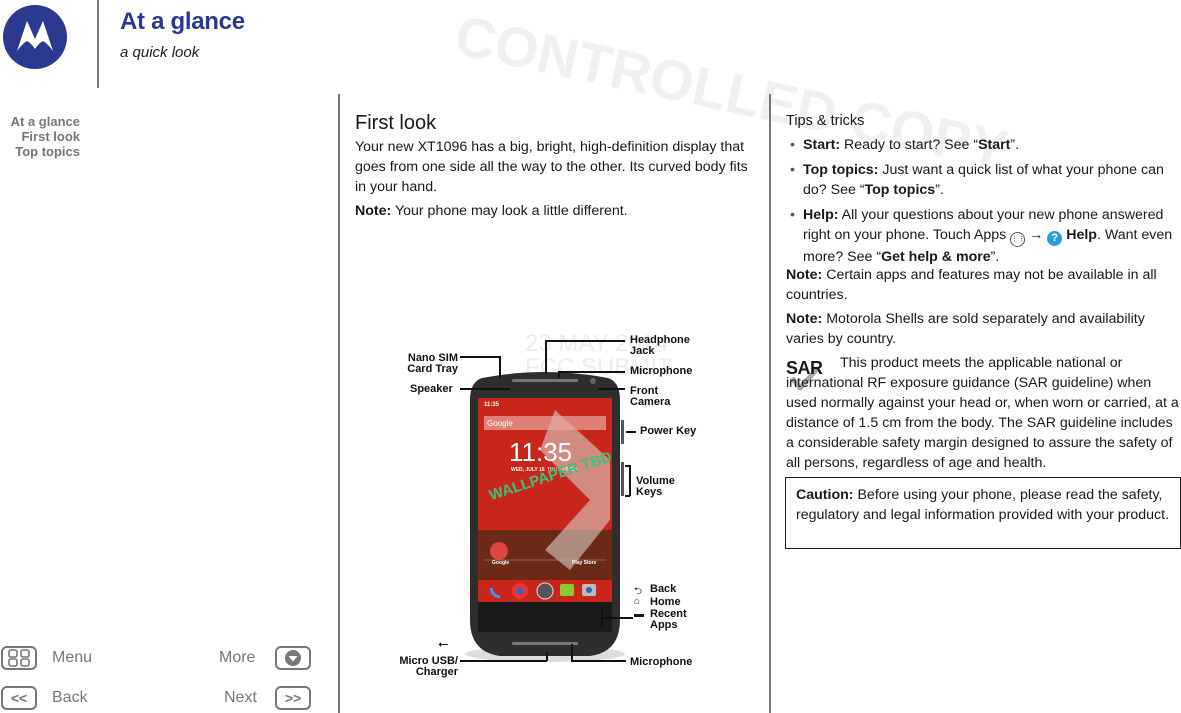  Describe the element at coordinates (72, 658) in the screenshot. I see `menu-label: Menu` at that location.